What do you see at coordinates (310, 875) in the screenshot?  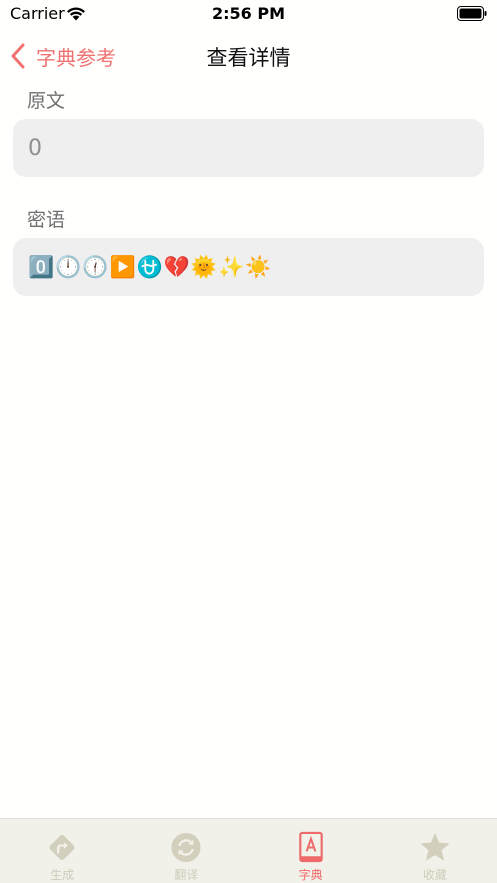 I see `tab-label: 字典` at bounding box center [310, 875].